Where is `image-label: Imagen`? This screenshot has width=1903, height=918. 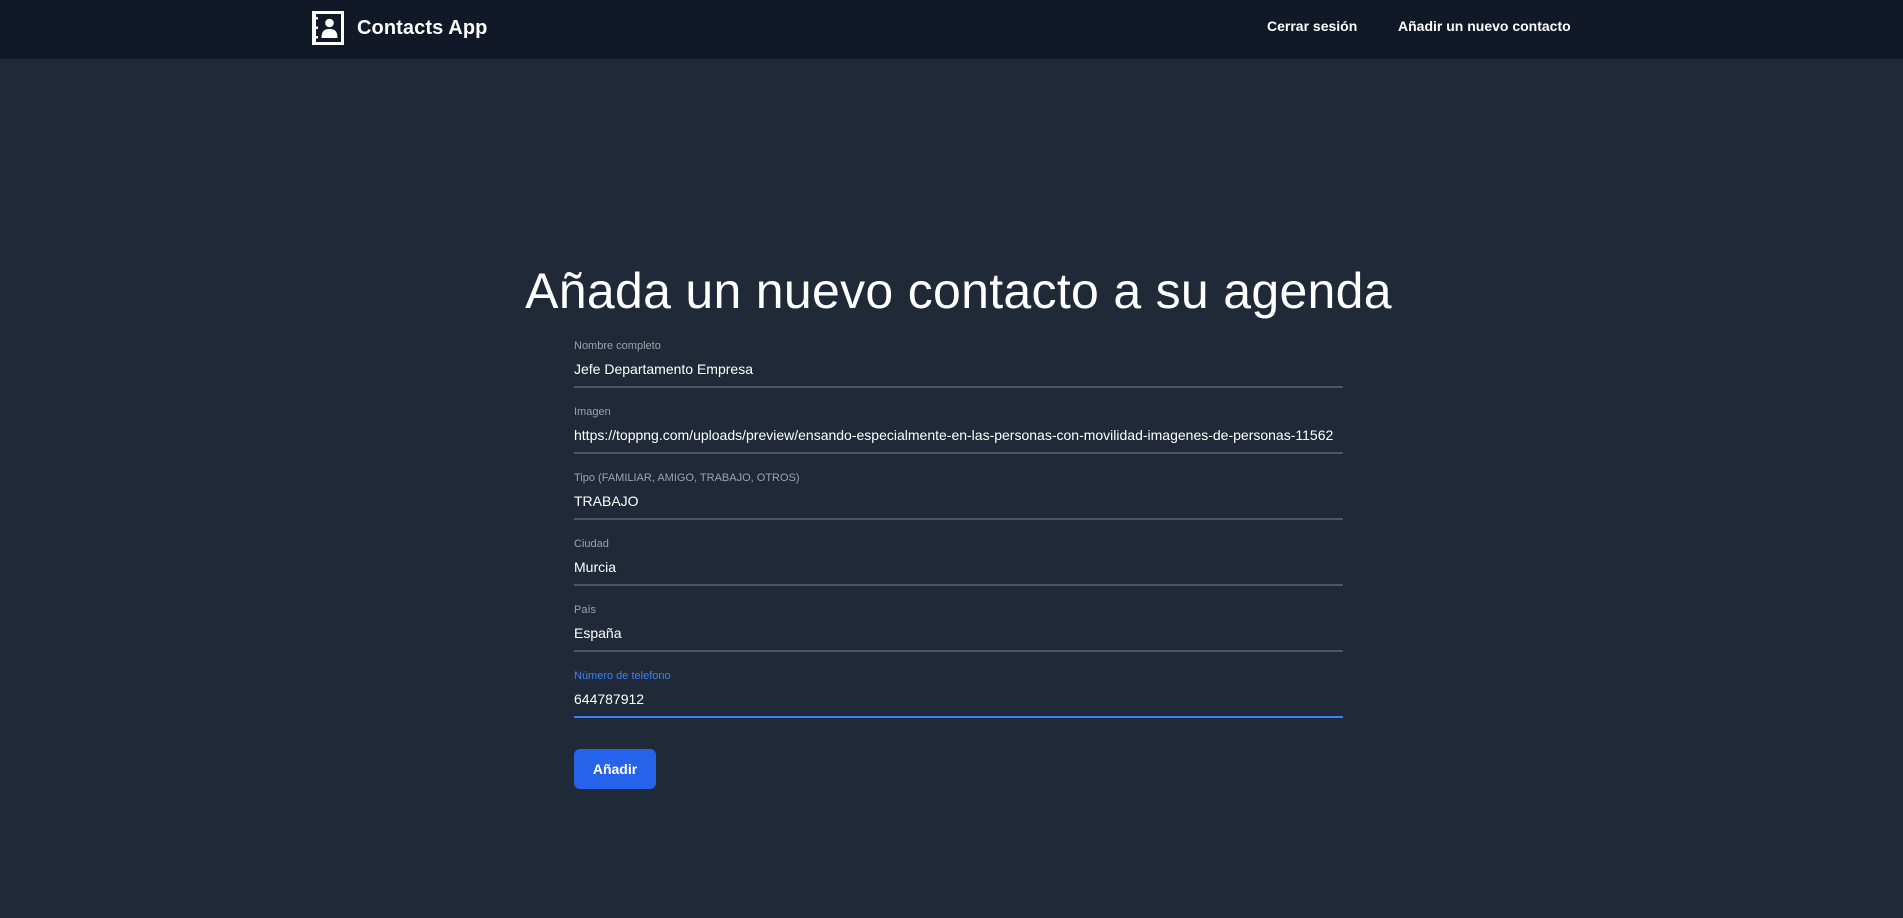 image-label: Imagen is located at coordinates (592, 412).